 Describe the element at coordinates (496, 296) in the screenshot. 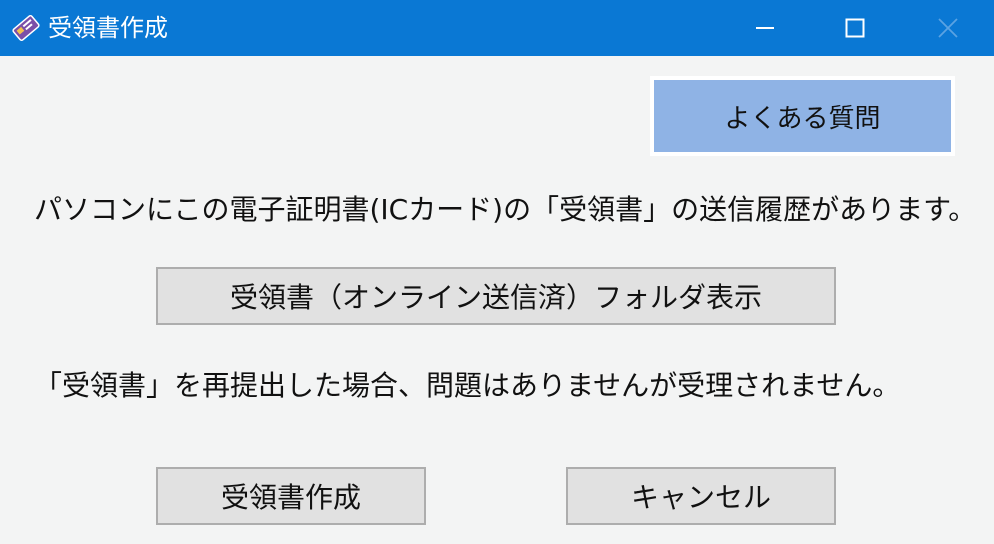

I see `show-receipt-folder-button: 受領書（オンライン送信済）フォルダ表示` at that location.